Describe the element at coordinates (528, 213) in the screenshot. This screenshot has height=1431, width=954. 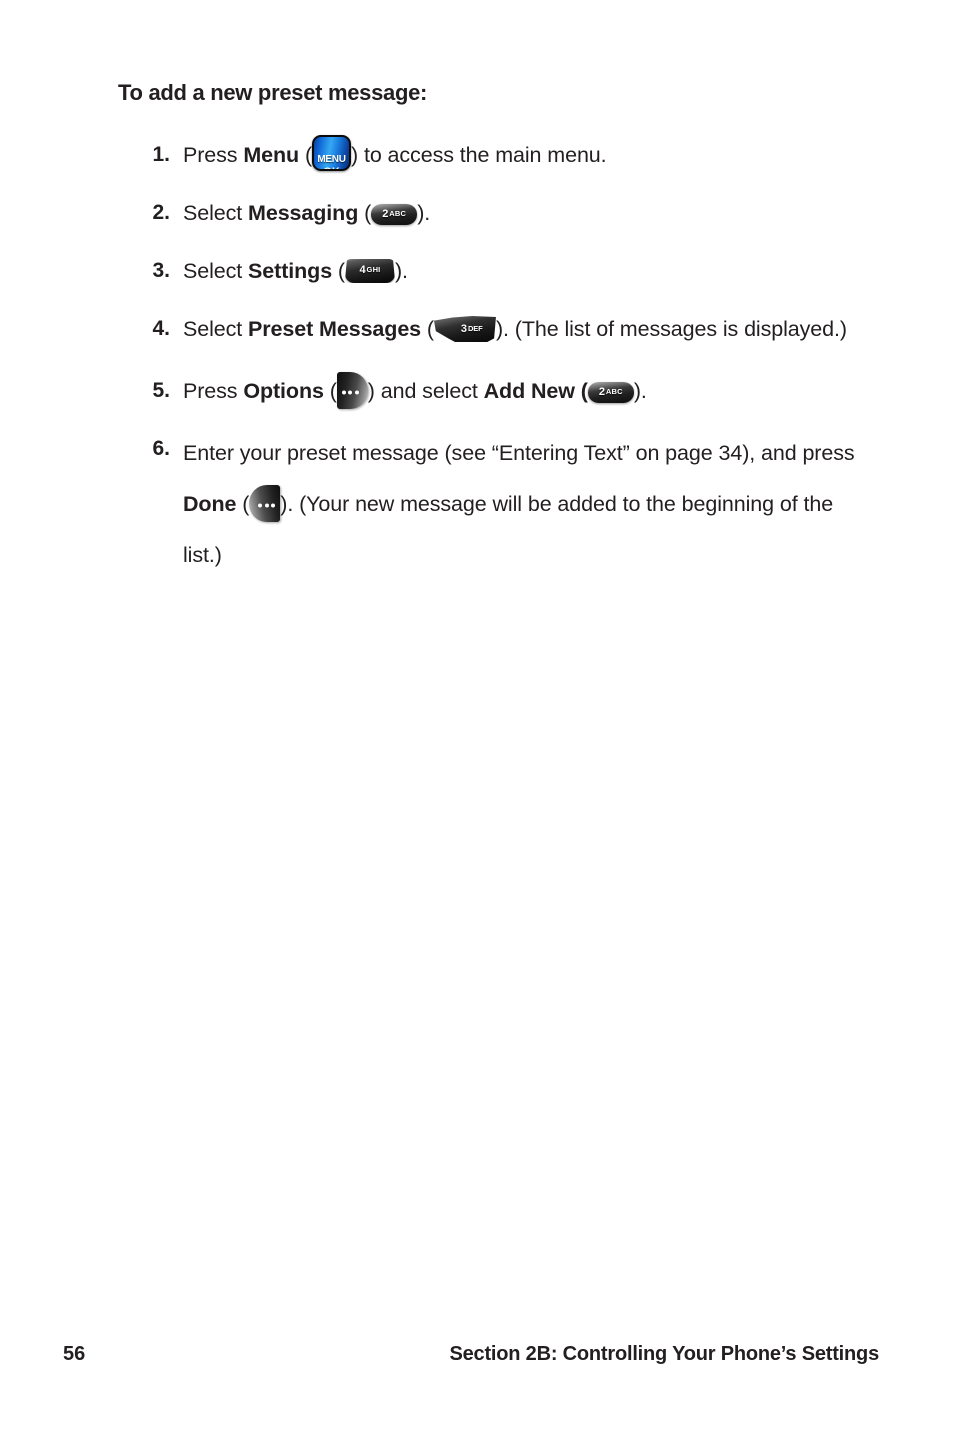
I see `step-text: Select Messaging (2ABC).` at that location.